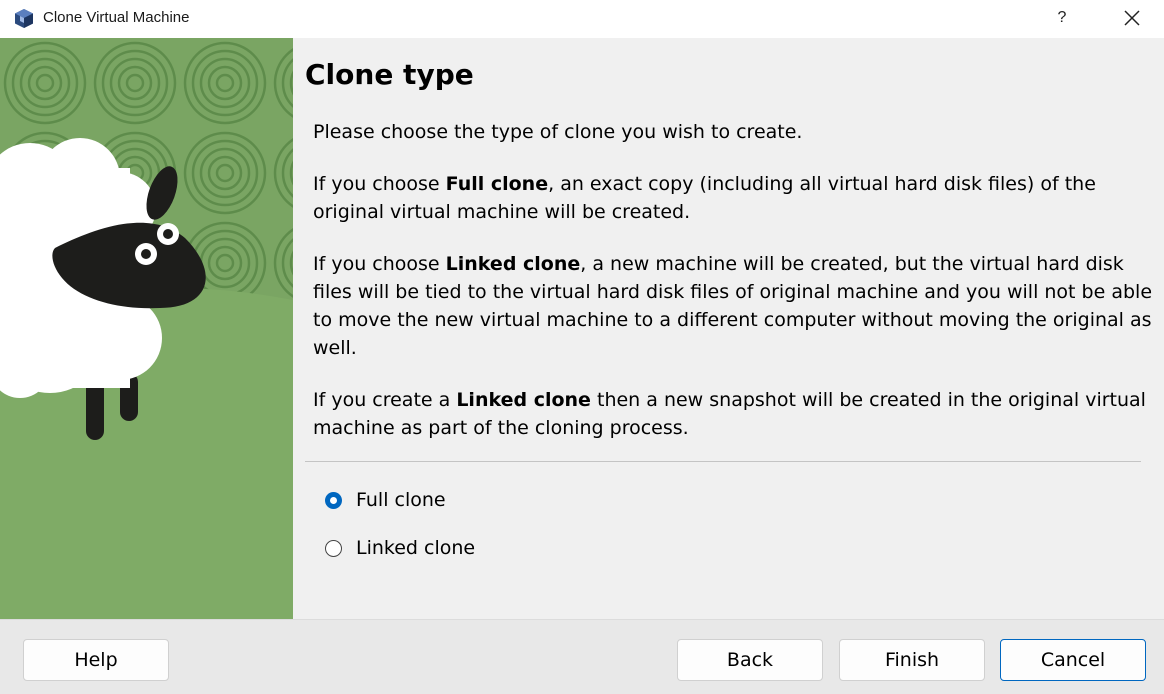  Describe the element at coordinates (1132, 18) in the screenshot. I see `close-icon` at that location.